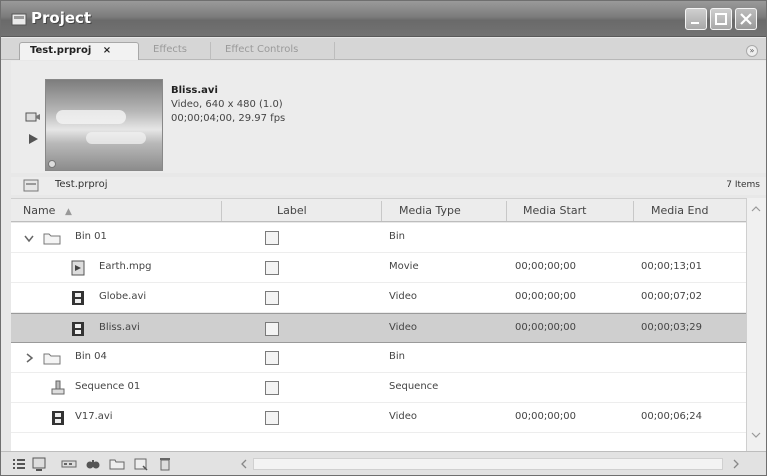  Describe the element at coordinates (93, 464) in the screenshot. I see `find-icon` at that location.